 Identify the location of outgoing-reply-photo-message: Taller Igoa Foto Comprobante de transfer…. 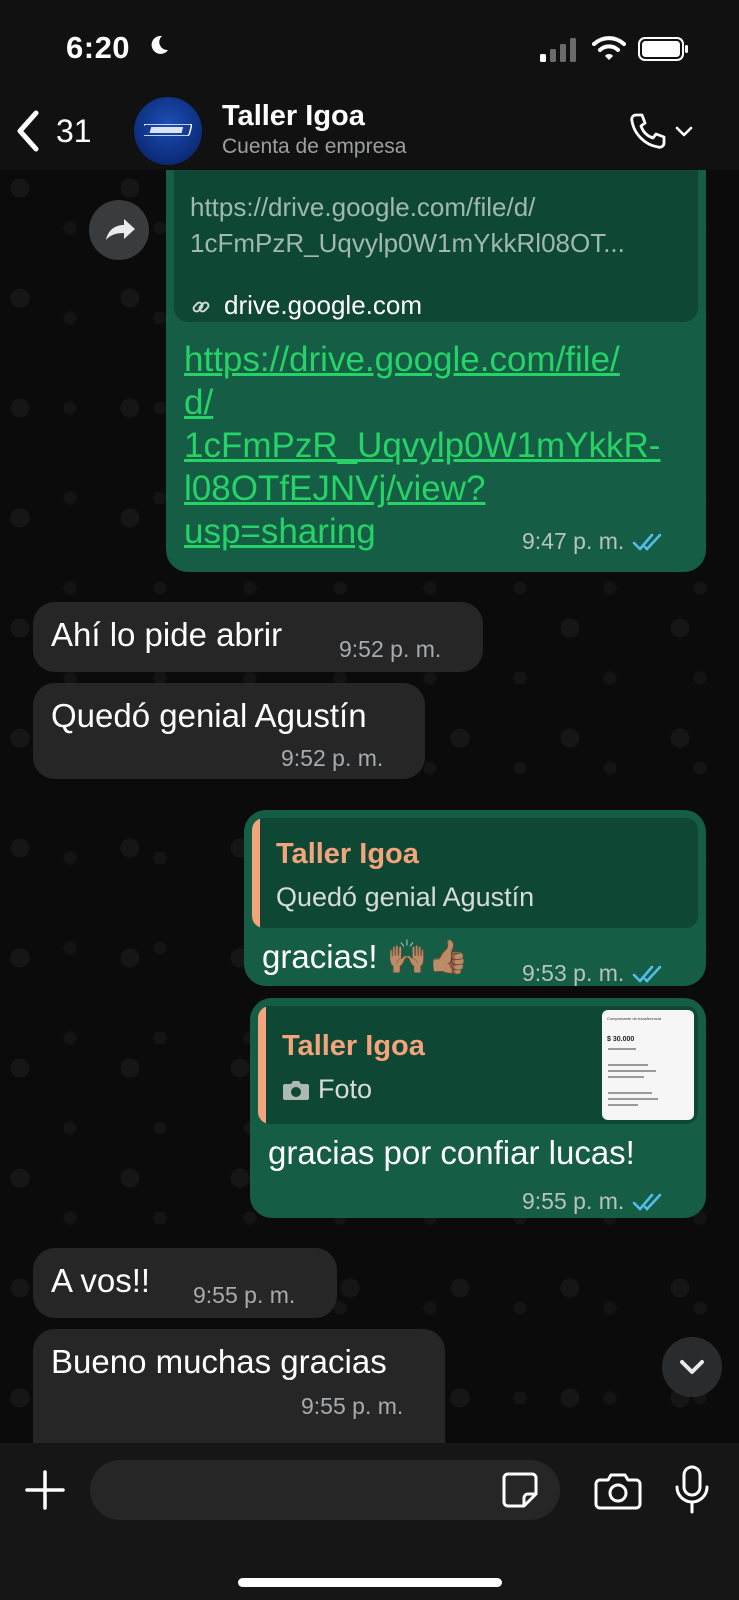
(478, 1108).